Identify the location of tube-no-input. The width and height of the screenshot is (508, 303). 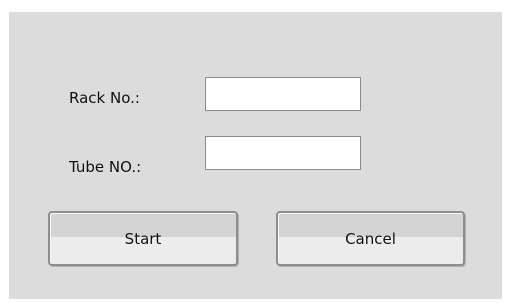
(283, 153).